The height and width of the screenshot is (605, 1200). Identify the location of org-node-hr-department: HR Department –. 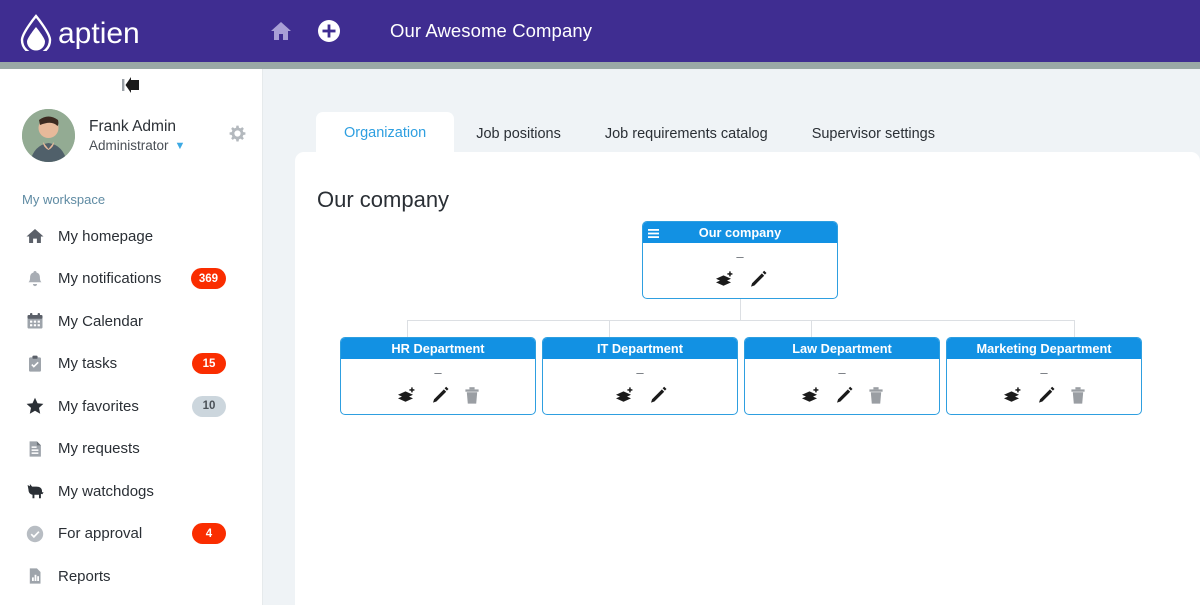
(438, 376).